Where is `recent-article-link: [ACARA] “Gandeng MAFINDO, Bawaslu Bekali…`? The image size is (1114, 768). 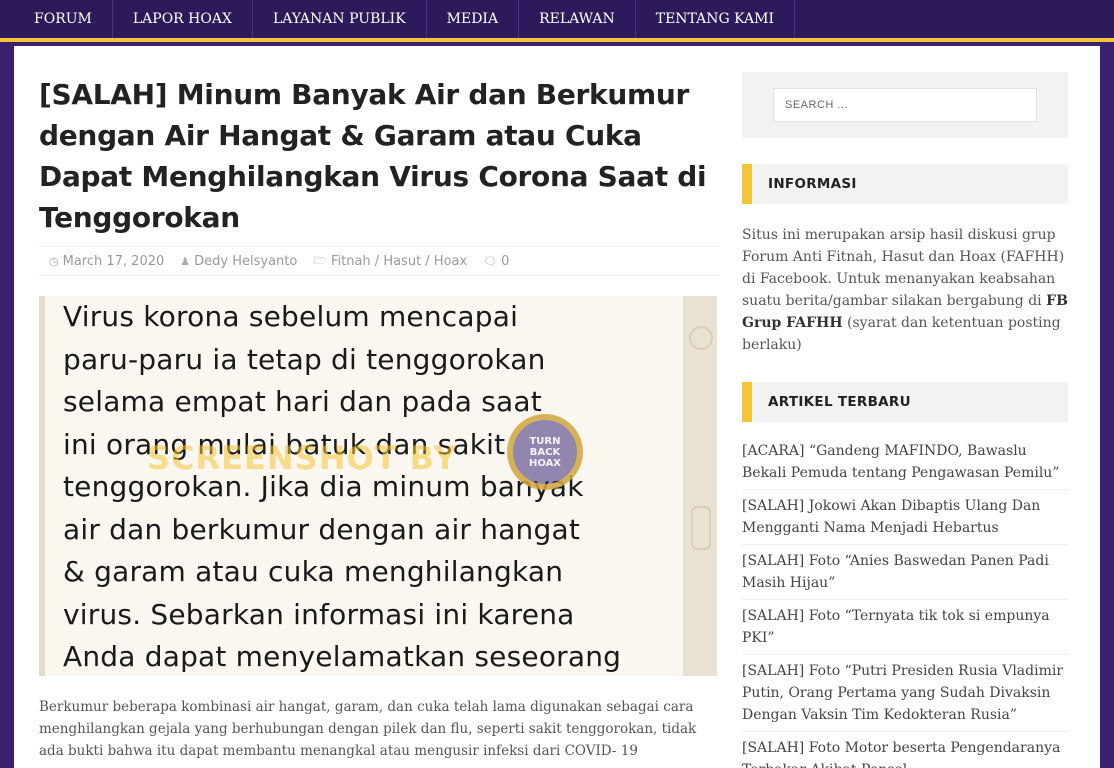
recent-article-link: [ACARA] “Gandeng MAFINDO, Bawaslu Bekali… is located at coordinates (905, 465).